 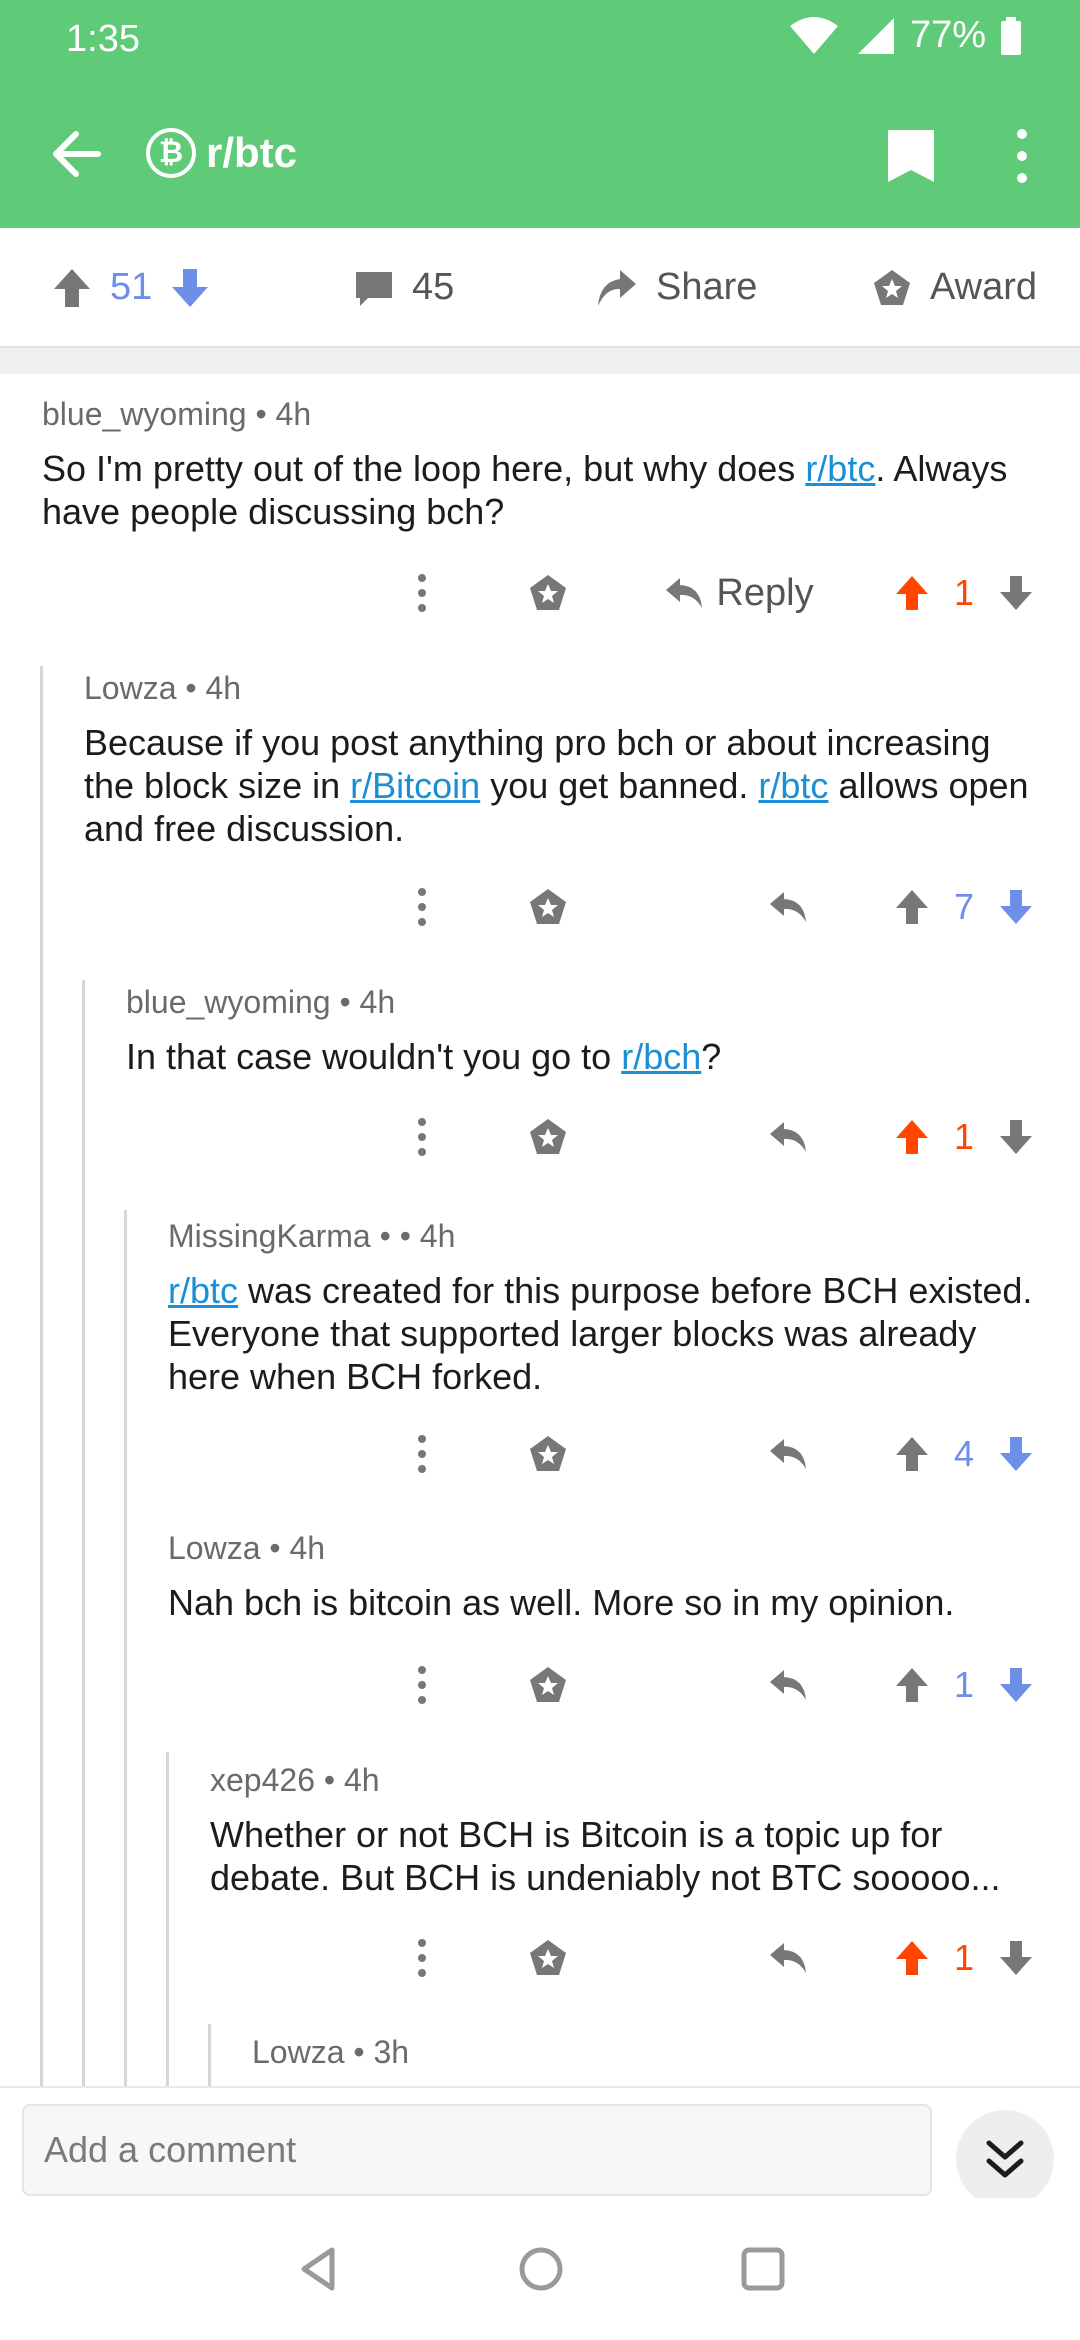 I want to click on subreddit-title: ₿ r/btc, so click(x=221, y=153).